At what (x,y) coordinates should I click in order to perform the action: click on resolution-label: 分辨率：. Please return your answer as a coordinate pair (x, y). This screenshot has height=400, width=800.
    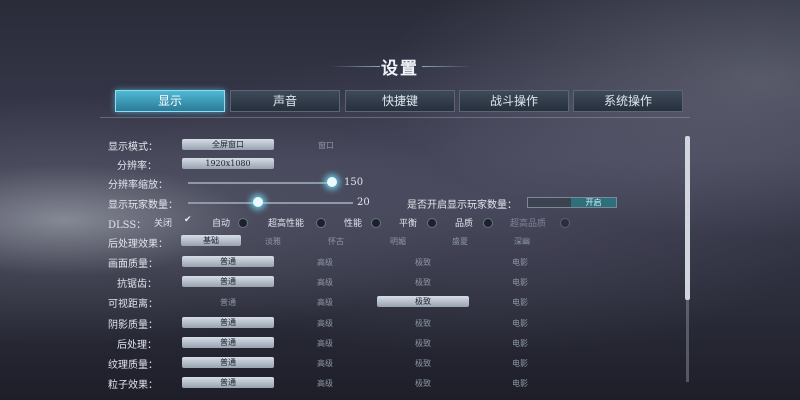
    Looking at the image, I should click on (137, 166).